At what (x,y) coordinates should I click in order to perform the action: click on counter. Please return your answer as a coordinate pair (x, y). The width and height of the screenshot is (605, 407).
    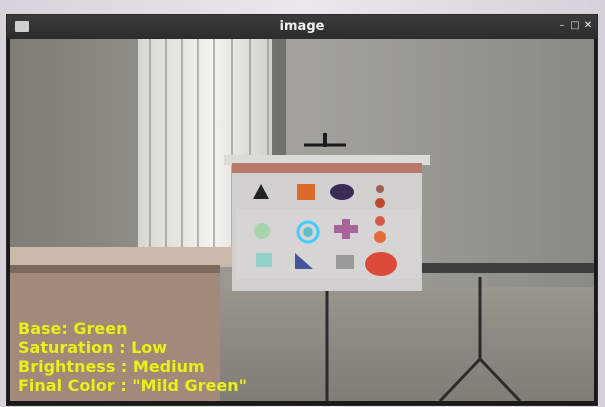
    Looking at the image, I should click on (504, 268).